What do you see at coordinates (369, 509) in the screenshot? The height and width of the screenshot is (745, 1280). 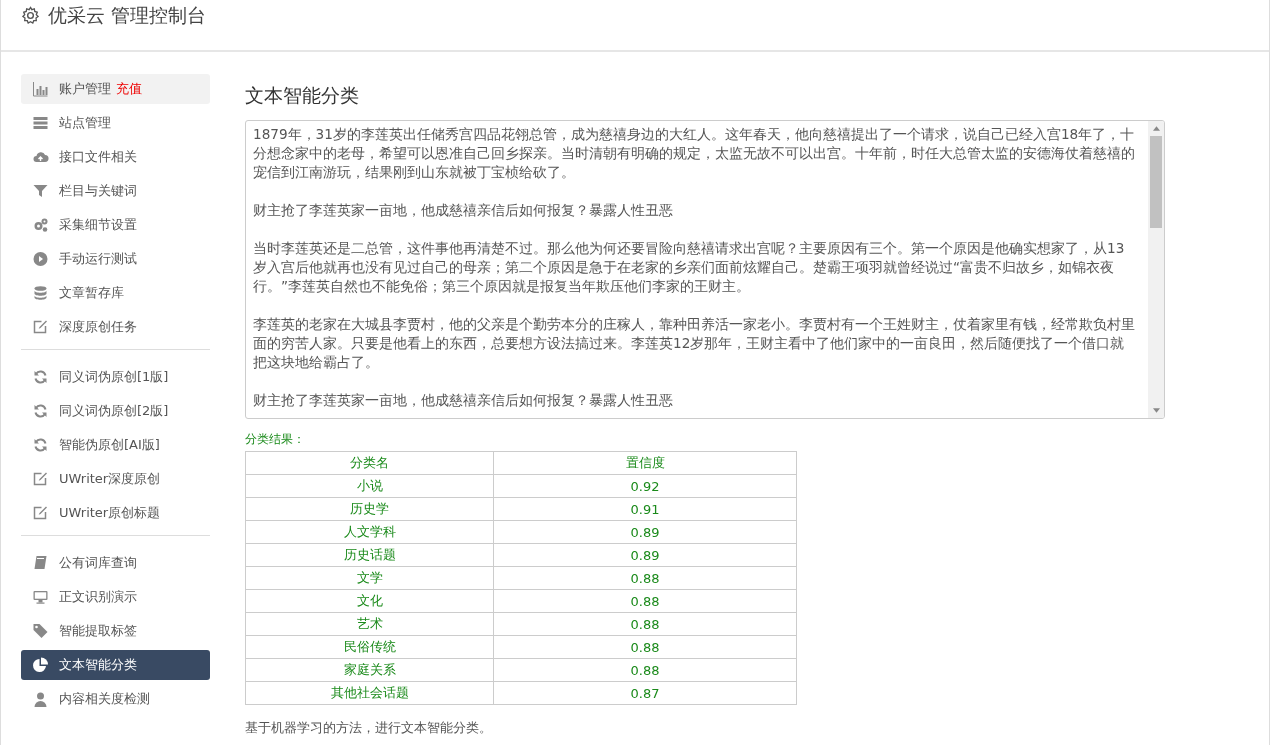 I see `table-cell: 历史学` at bounding box center [369, 509].